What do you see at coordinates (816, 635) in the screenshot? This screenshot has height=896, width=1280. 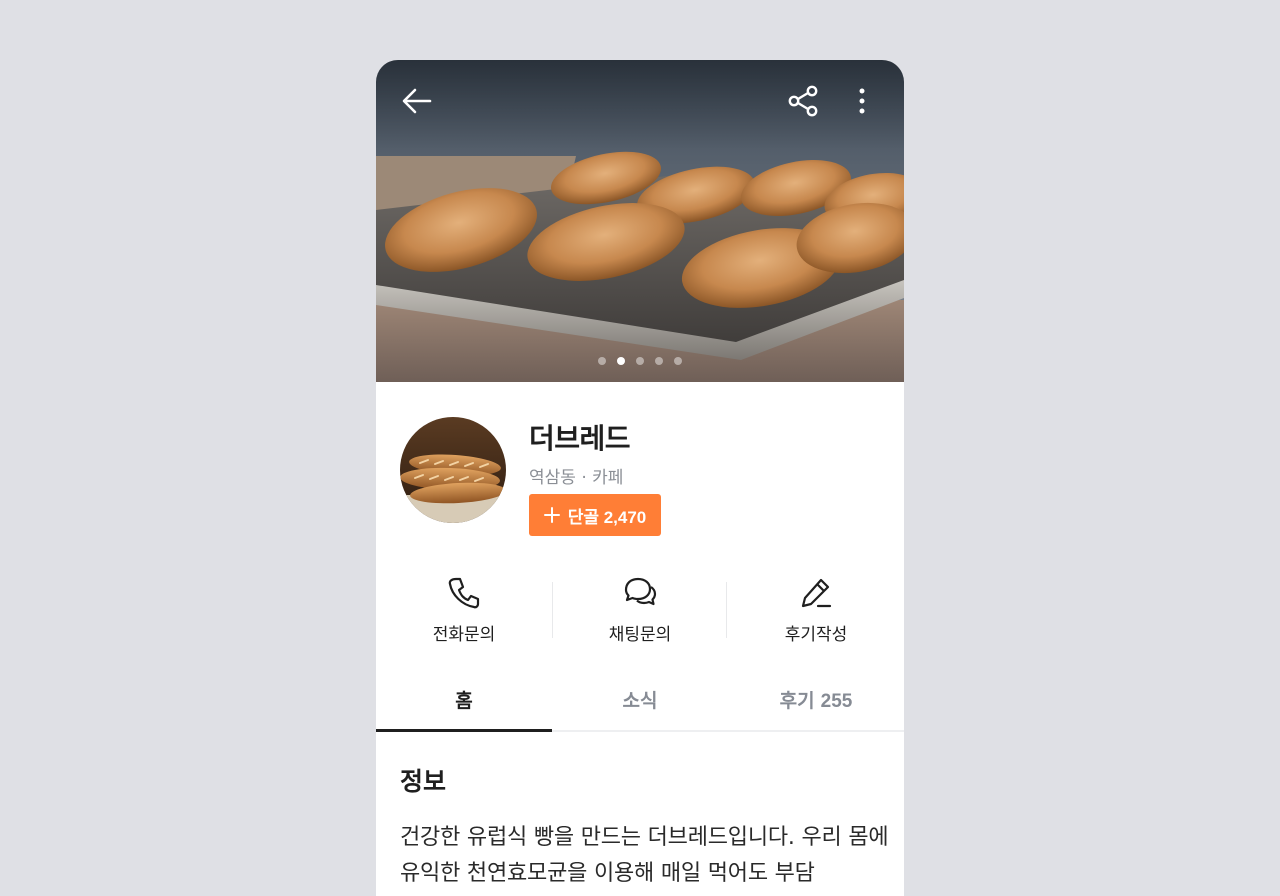 I see `write-review-label: 후기작성` at bounding box center [816, 635].